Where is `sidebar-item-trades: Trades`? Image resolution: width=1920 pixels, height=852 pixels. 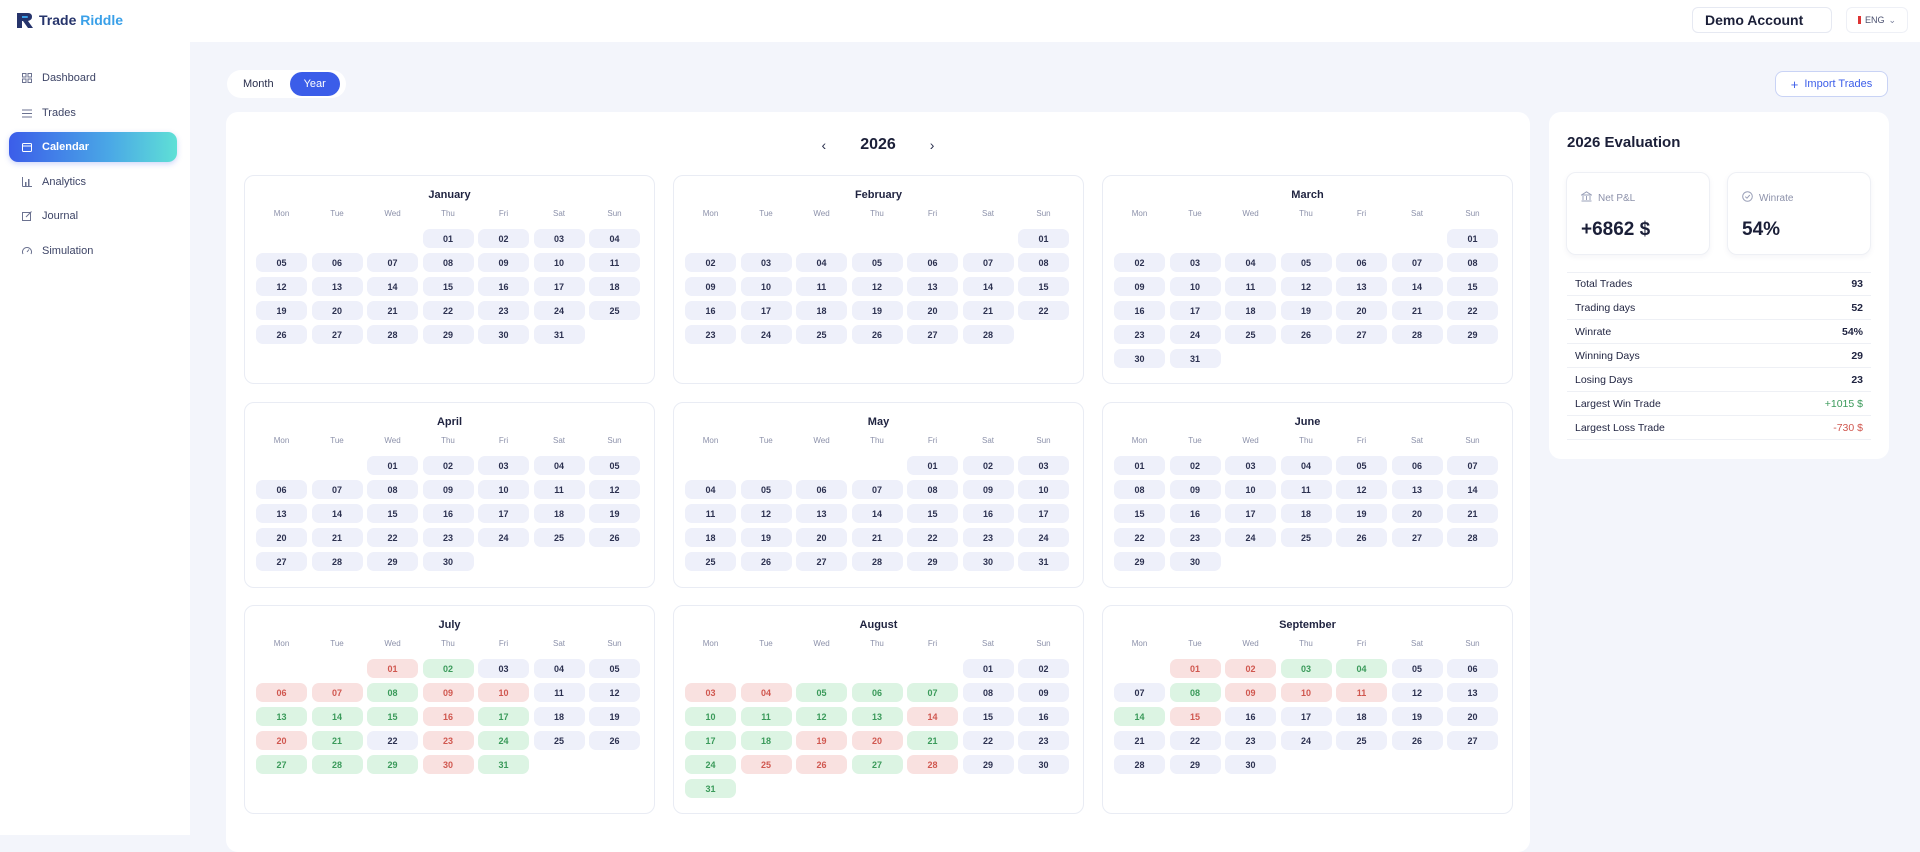
sidebar-item-trades: Trades is located at coordinates (93, 113).